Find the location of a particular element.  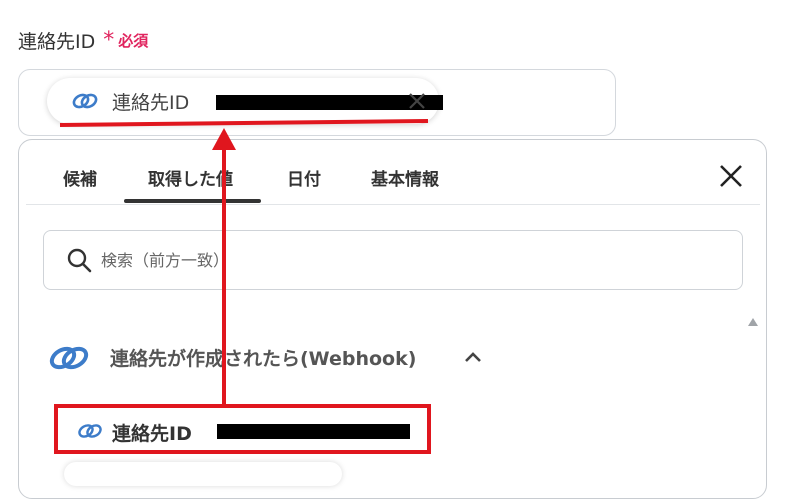

field-label-text: 連絡先ID is located at coordinates (57, 42).